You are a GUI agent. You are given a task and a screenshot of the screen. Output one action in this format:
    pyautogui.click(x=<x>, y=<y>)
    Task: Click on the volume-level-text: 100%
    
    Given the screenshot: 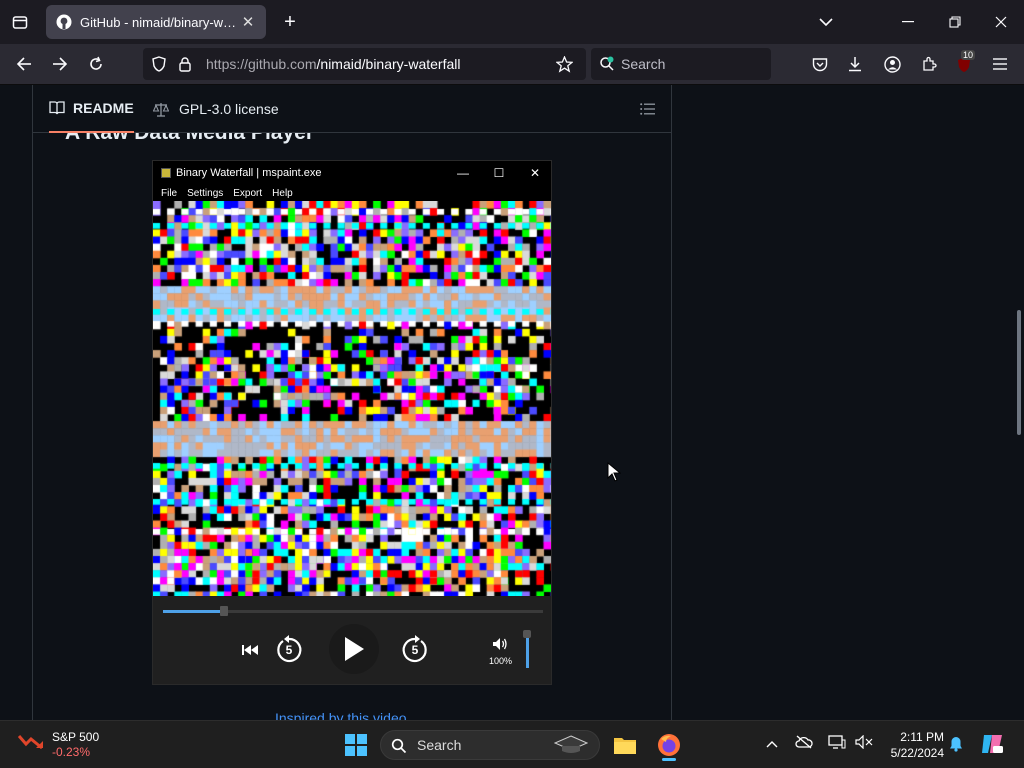 What is the action you would take?
    pyautogui.click(x=501, y=661)
    